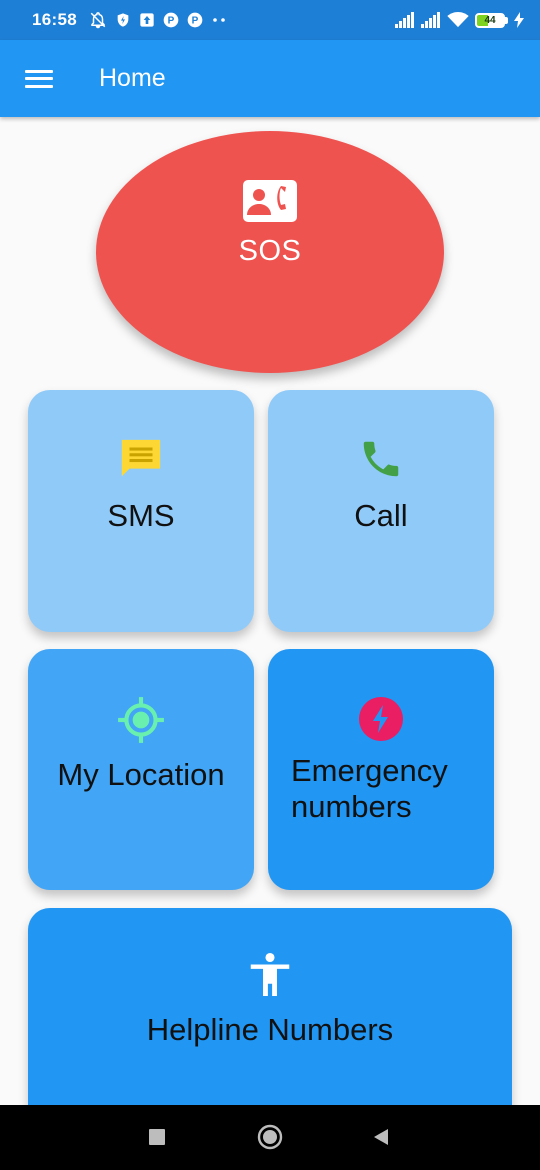  I want to click on battery-icon: 44, so click(491, 20).